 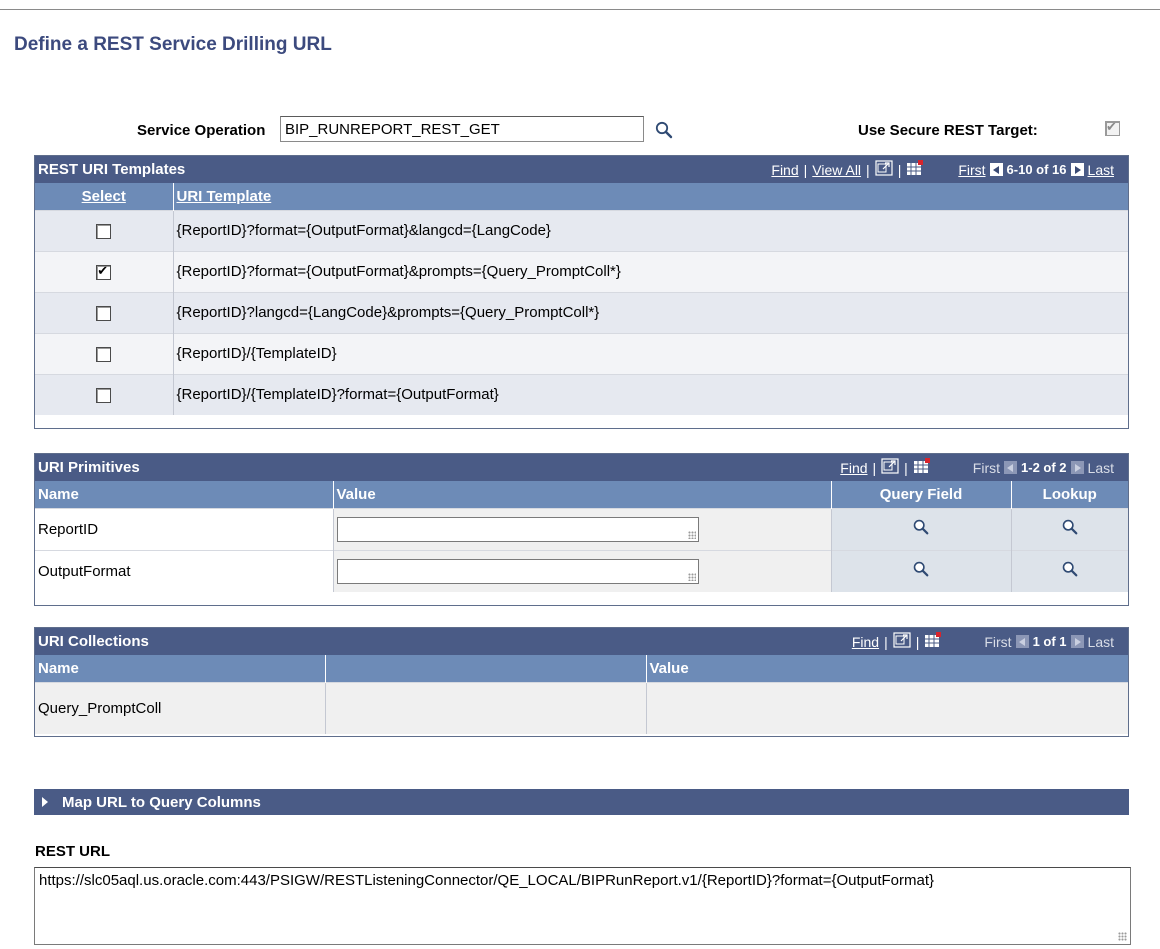 I want to click on templates-grid-title: REST URI Templates, so click(x=112, y=169).